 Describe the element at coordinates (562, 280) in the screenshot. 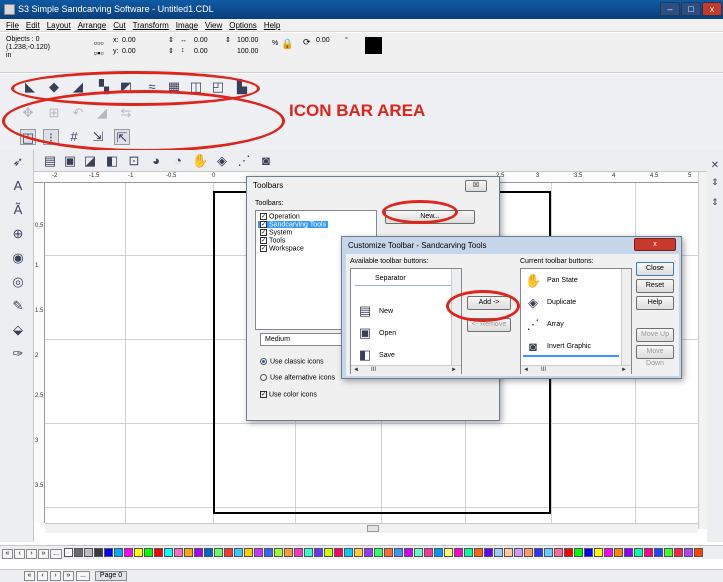

I see `current-pan-state: Pan State` at that location.